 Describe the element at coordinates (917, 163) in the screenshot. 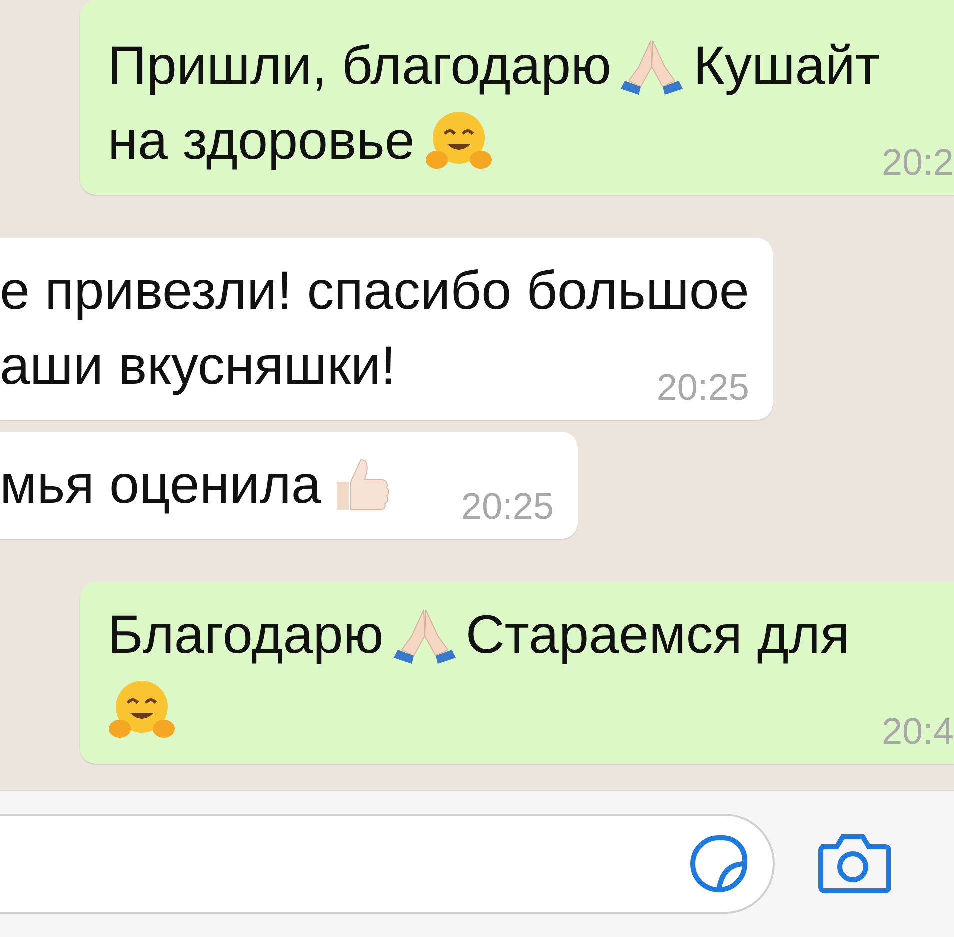

I see `message-time: 20:2` at that location.